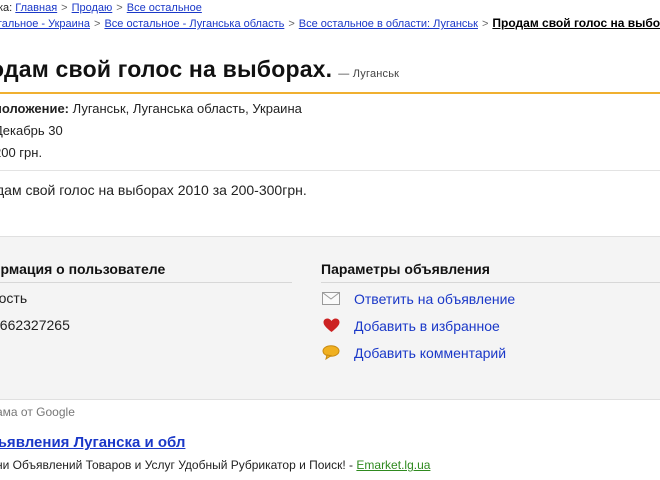 The height and width of the screenshot is (480, 660). Describe the element at coordinates (331, 299) in the screenshot. I see `envelope-icon` at that location.